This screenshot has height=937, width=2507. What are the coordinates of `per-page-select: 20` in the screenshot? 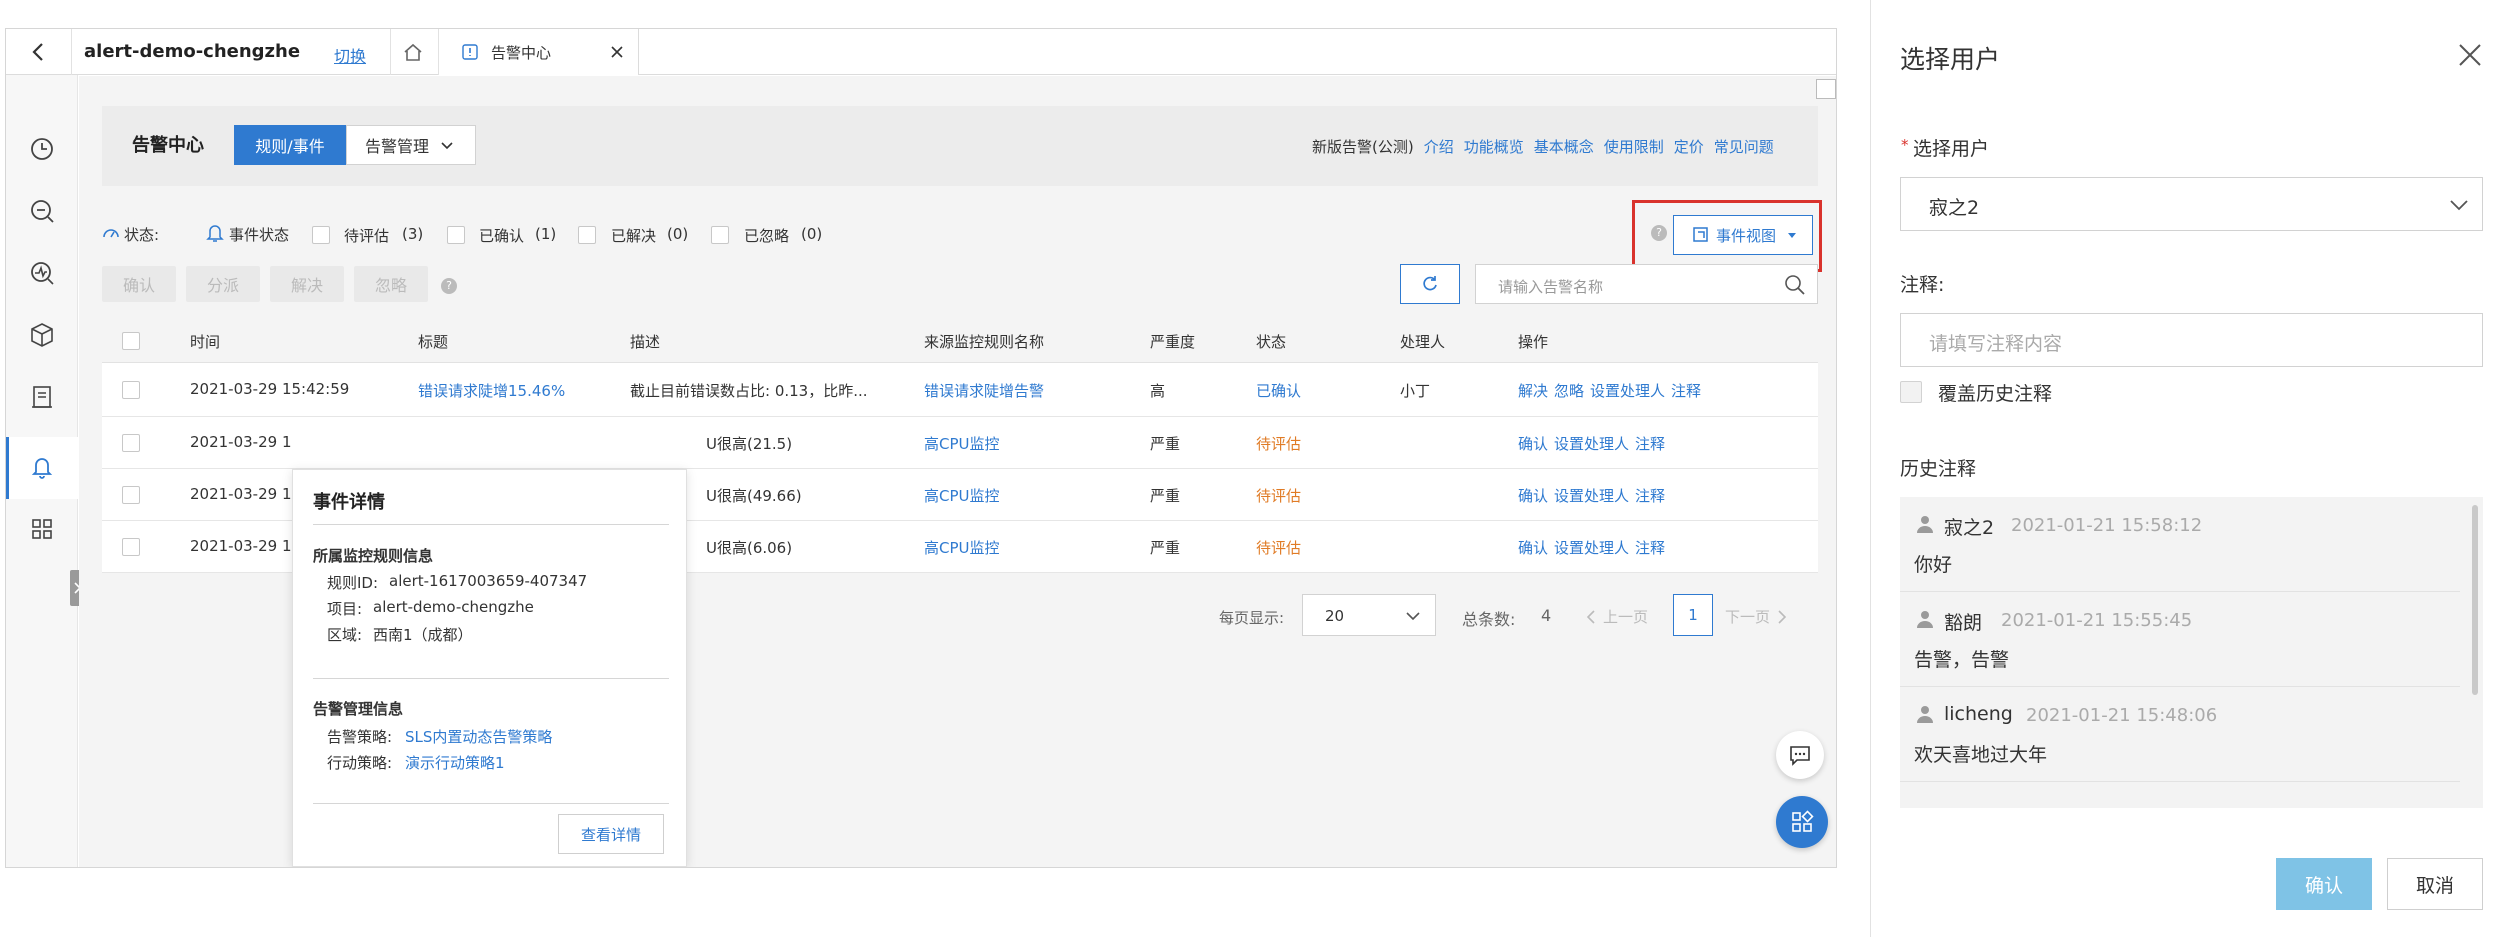 It's located at (1369, 615).